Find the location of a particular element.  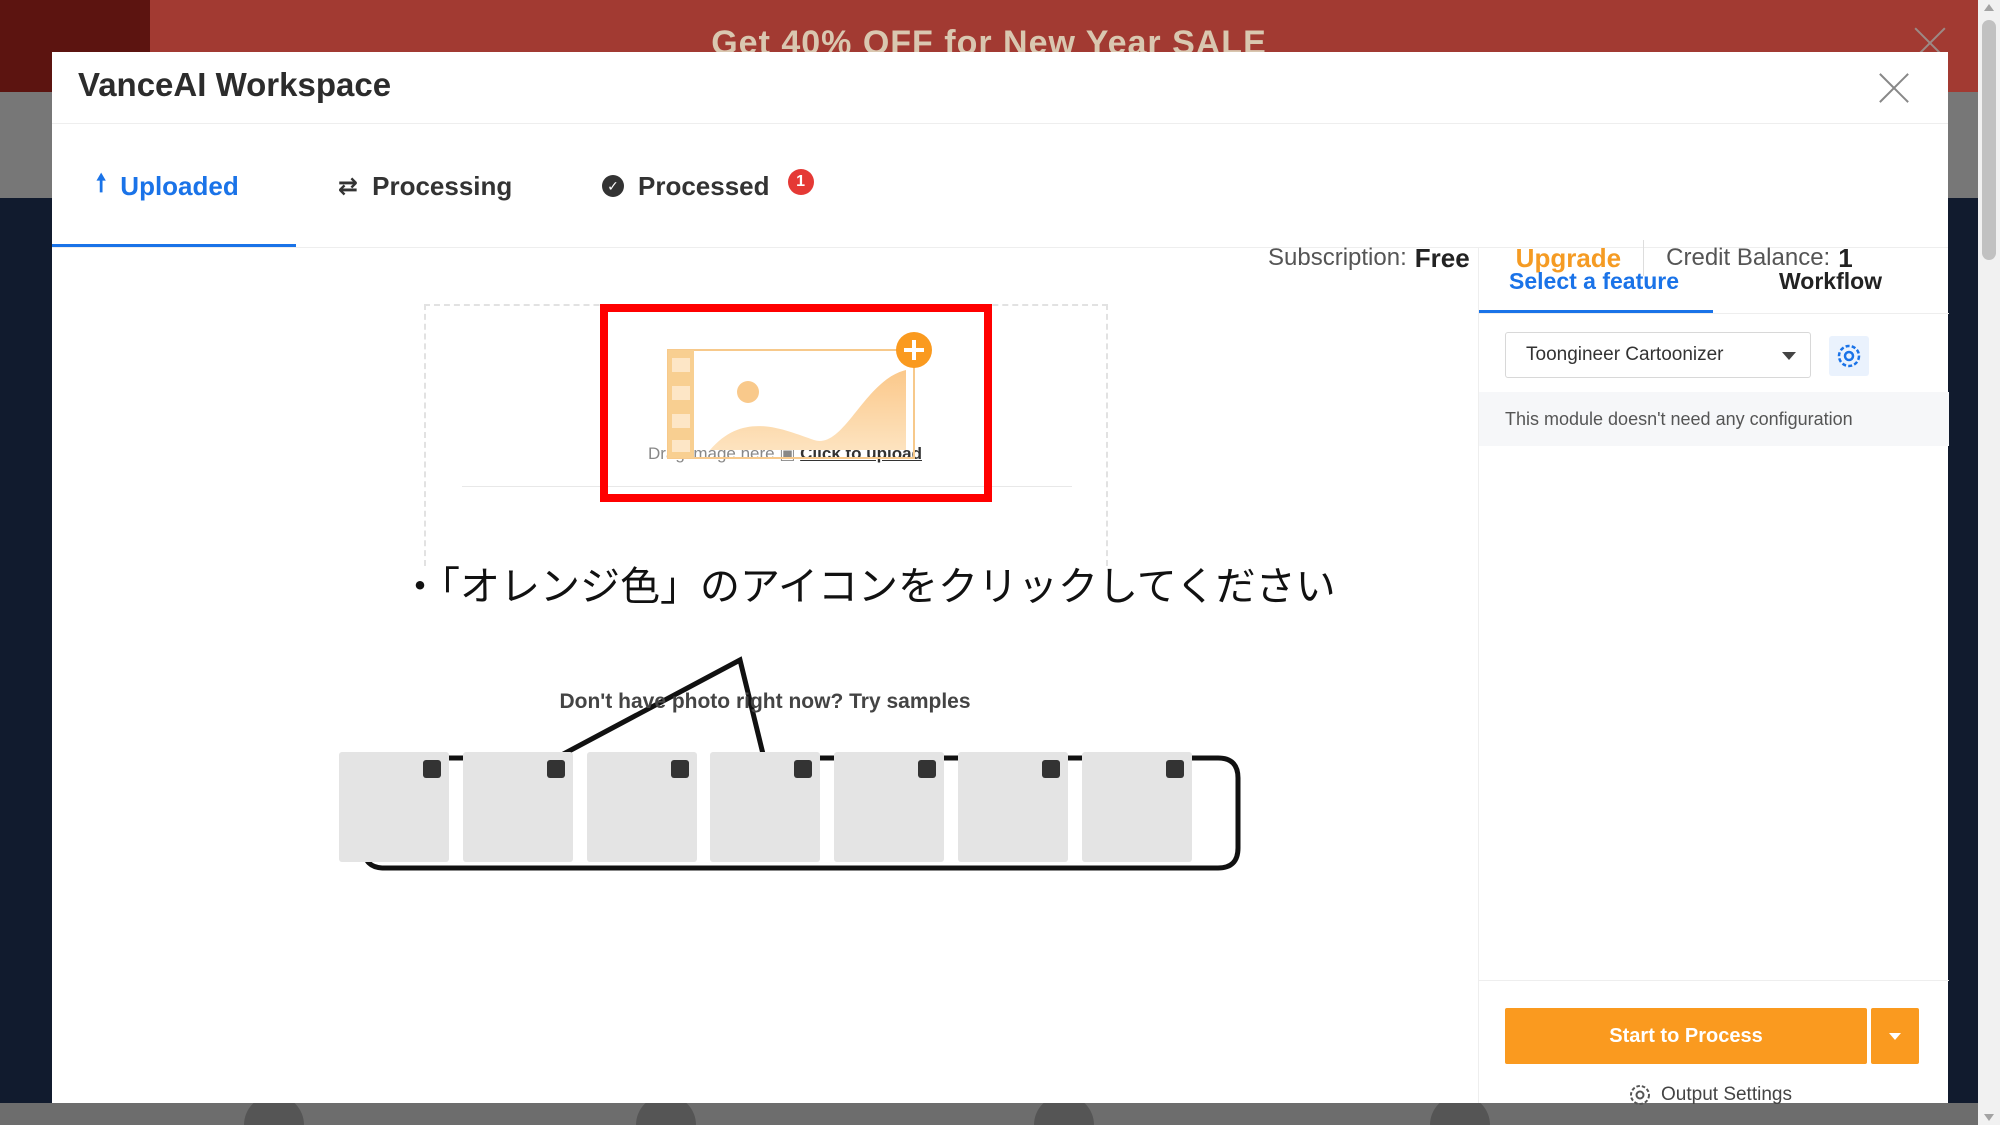

tab-processing-label: Processing is located at coordinates (442, 185).